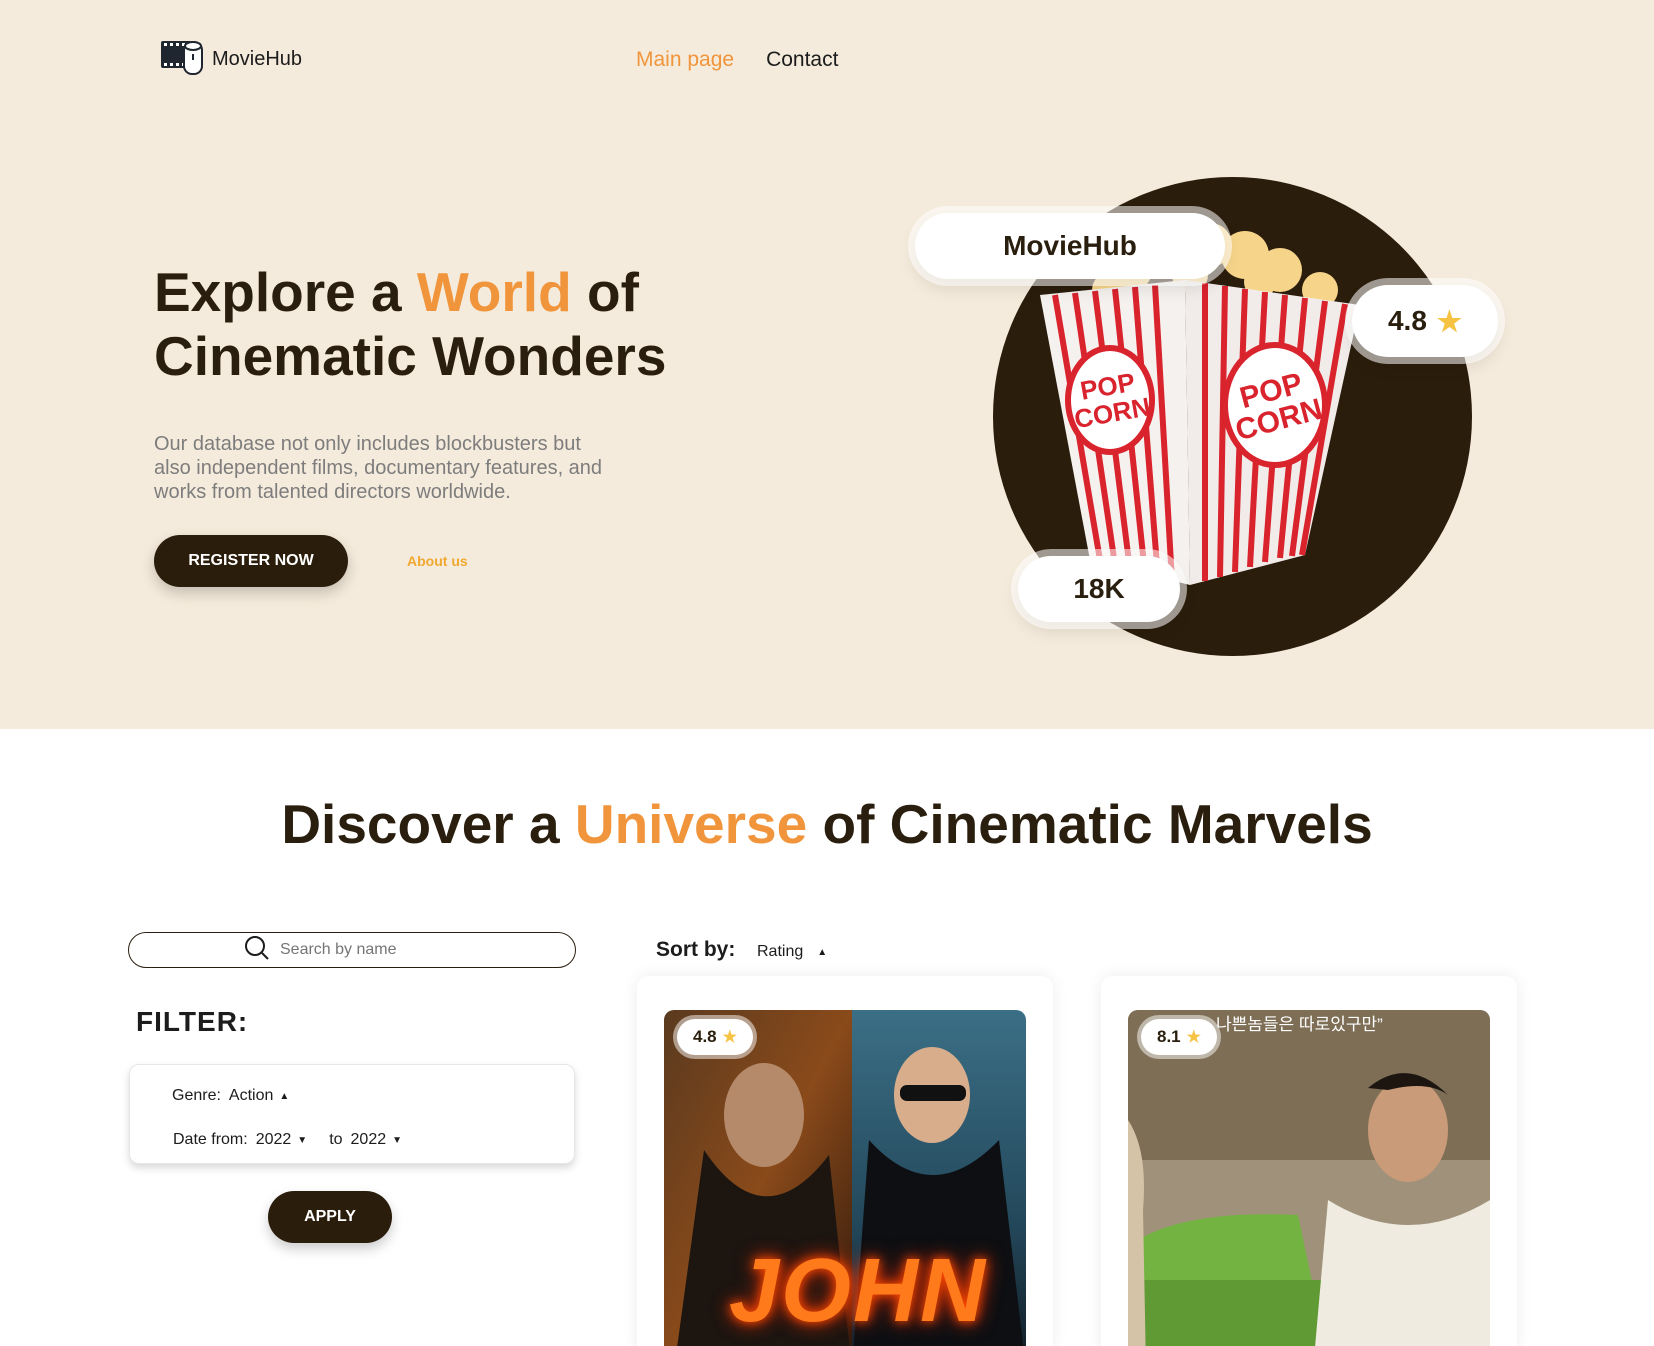  What do you see at coordinates (705, 1036) in the screenshot?
I see `movie-rating-value: 4.8` at bounding box center [705, 1036].